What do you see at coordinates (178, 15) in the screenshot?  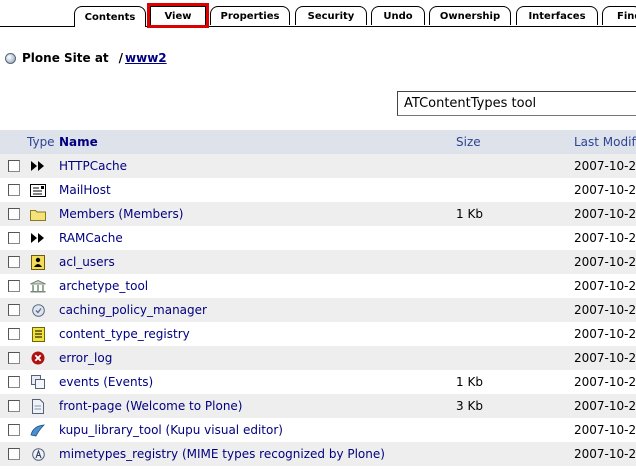 I see `tab-view: View` at bounding box center [178, 15].